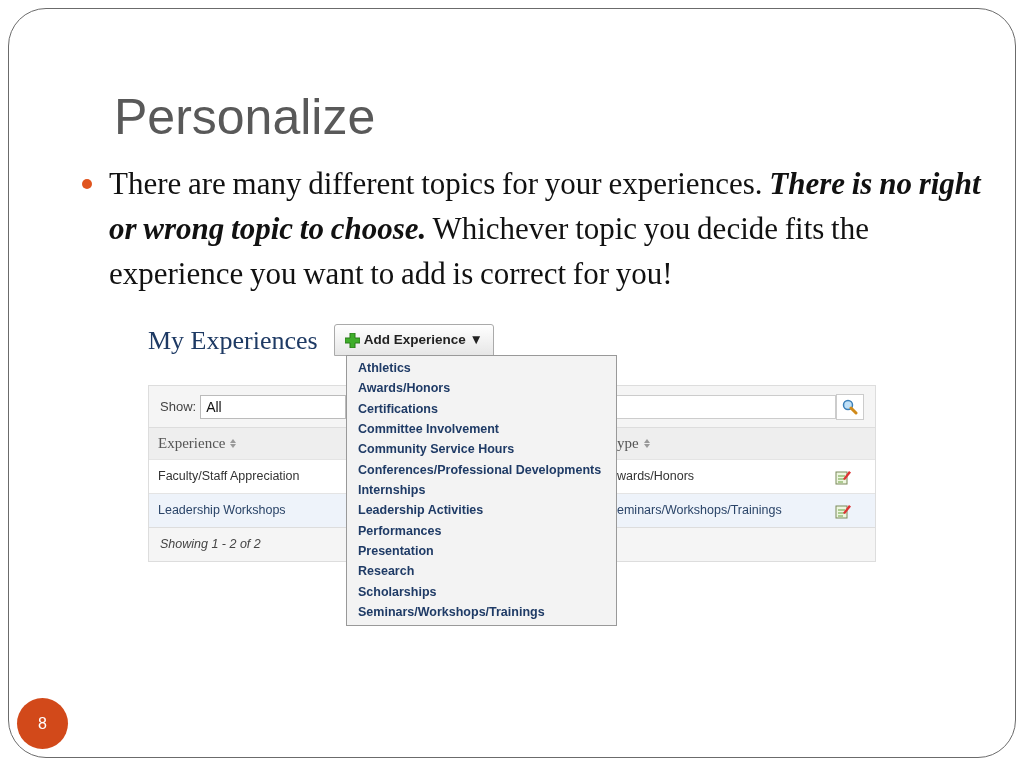  I want to click on plus-icon, so click(352, 340).